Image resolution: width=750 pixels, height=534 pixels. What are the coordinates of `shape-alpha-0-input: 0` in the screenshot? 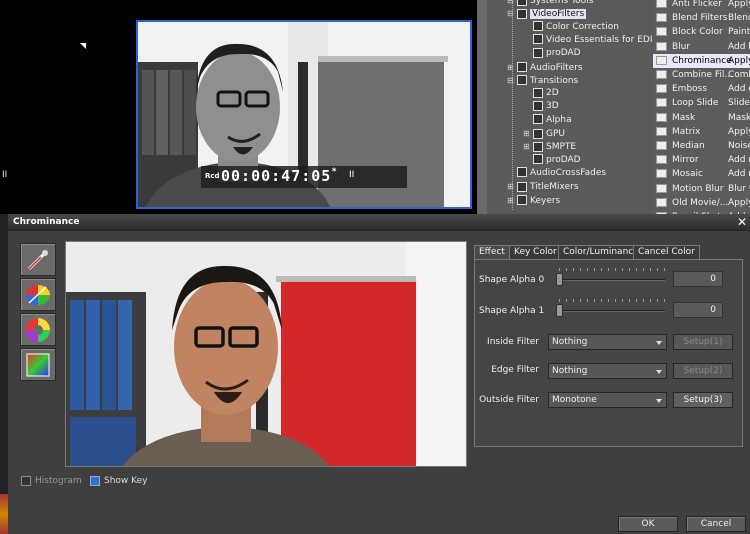 It's located at (698, 279).